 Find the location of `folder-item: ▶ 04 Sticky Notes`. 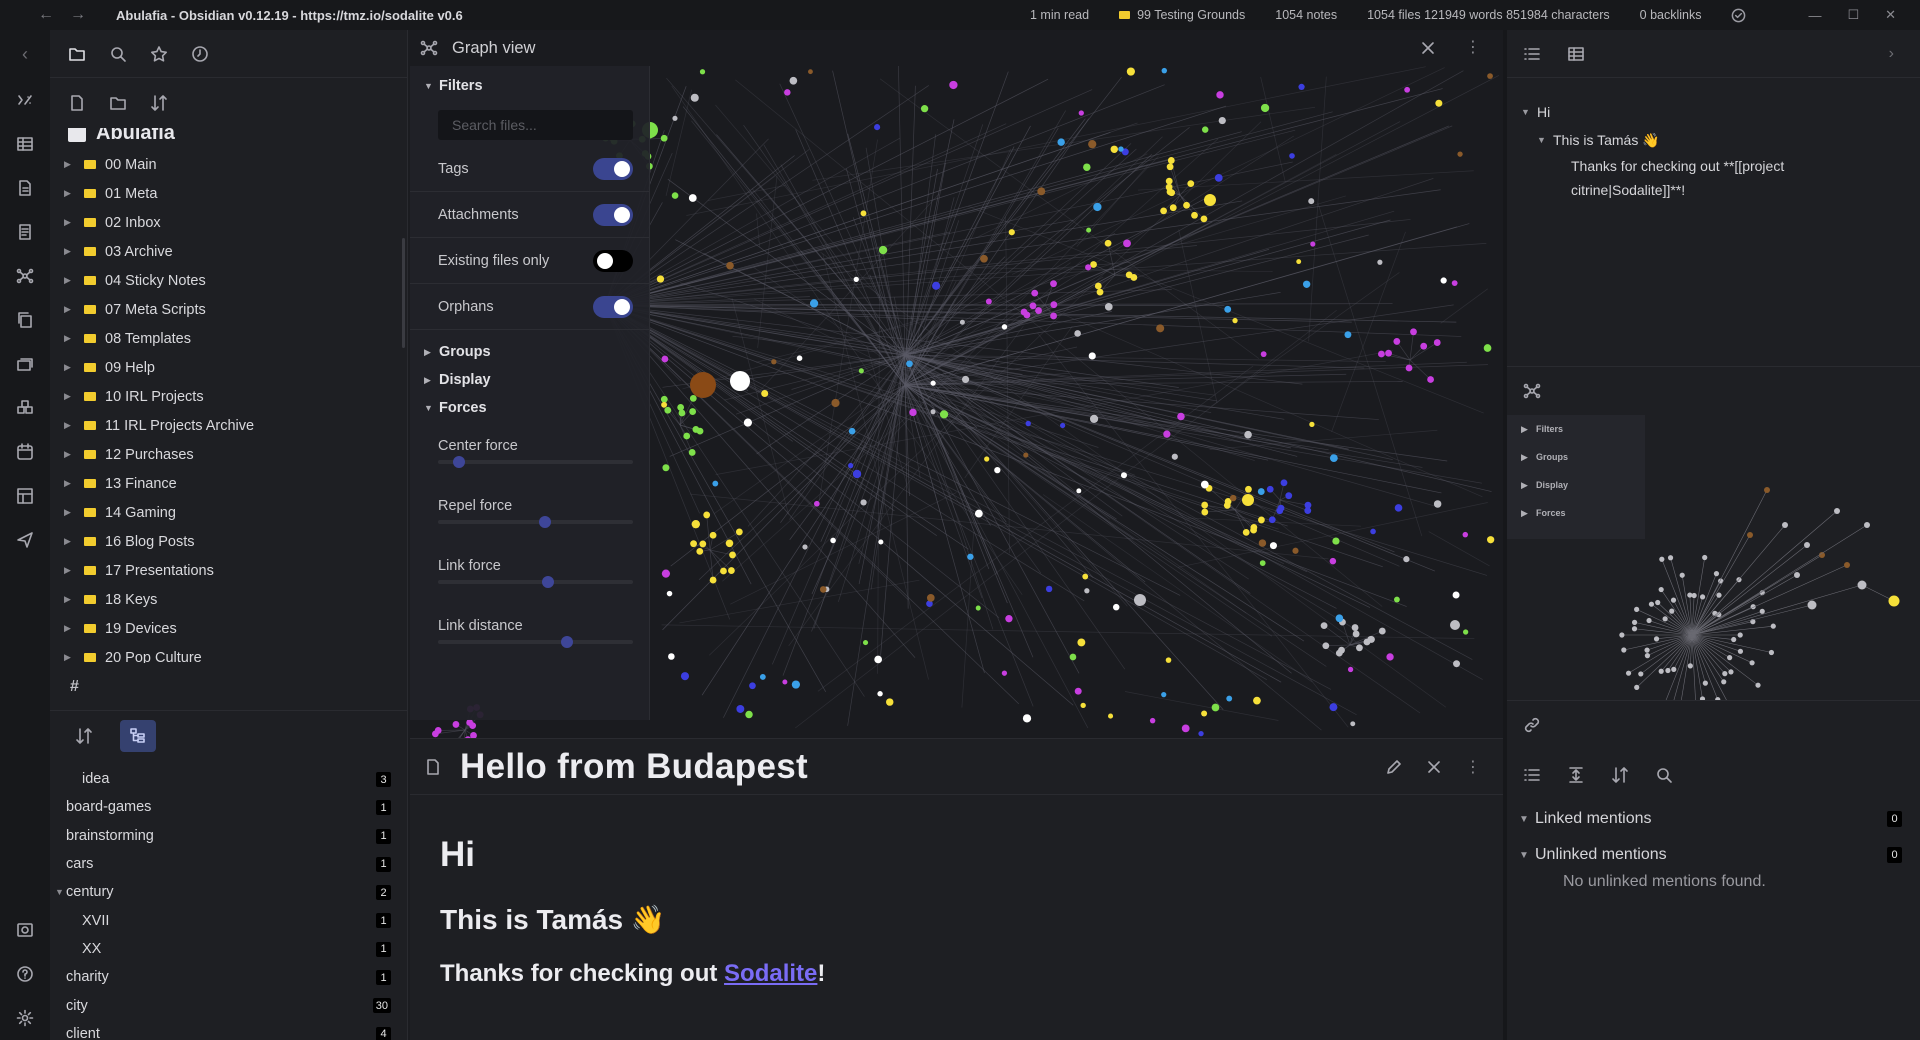

folder-item: ▶ 04 Sticky Notes is located at coordinates (228, 280).